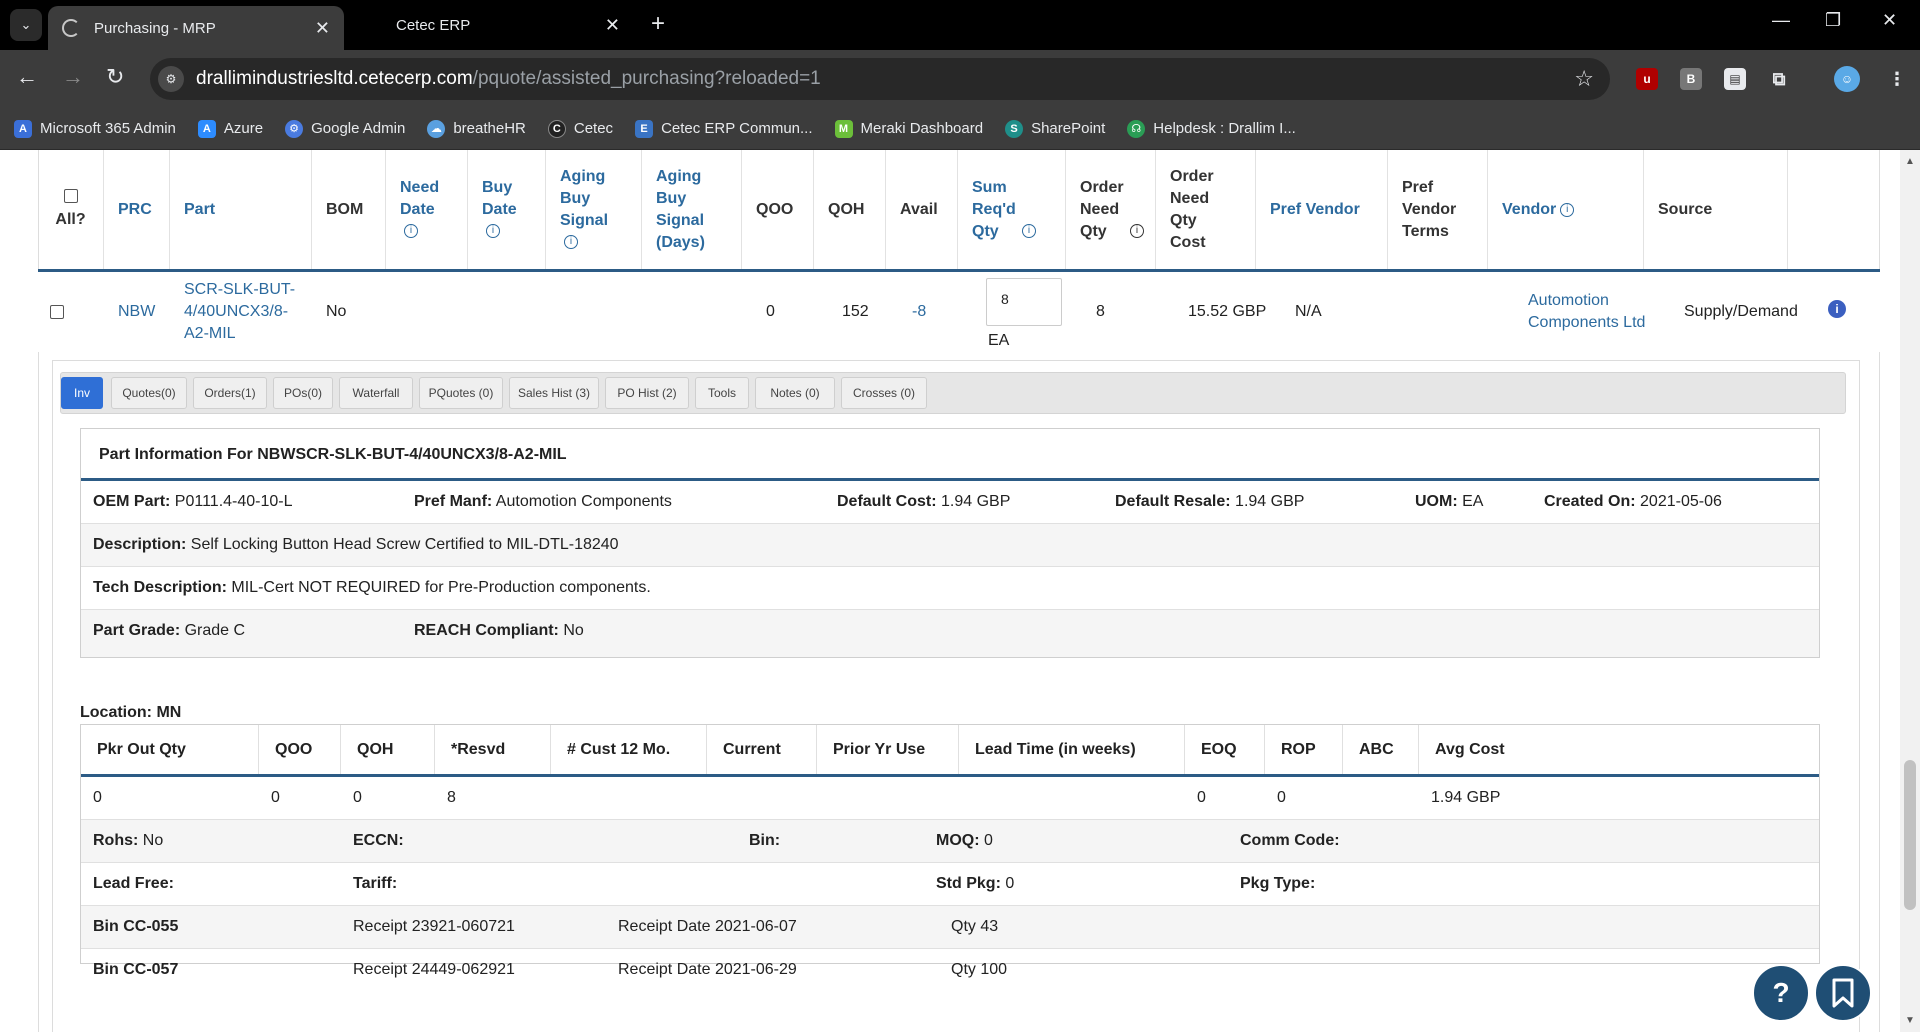  I want to click on bookmark-sharepoint: S SharePoint, so click(1055, 128).